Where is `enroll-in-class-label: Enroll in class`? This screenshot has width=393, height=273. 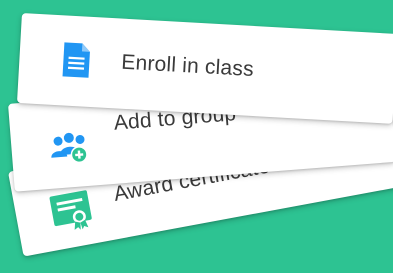 enroll-in-class-label: Enroll in class is located at coordinates (187, 66).